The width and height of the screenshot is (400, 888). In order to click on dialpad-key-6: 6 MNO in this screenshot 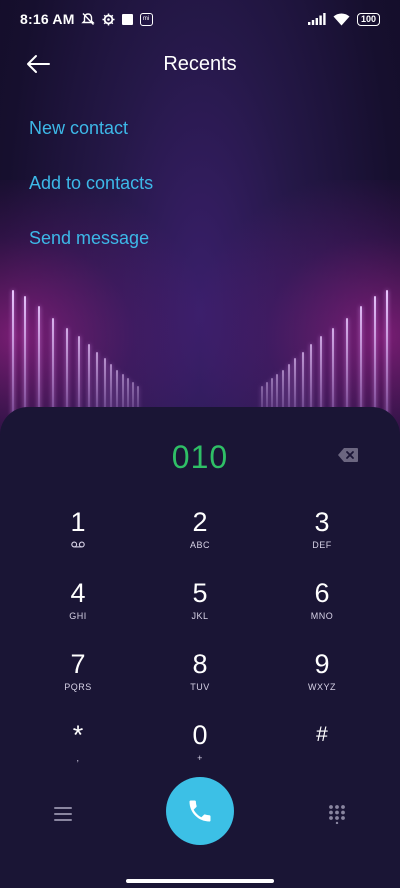, I will do `click(322, 609)`.